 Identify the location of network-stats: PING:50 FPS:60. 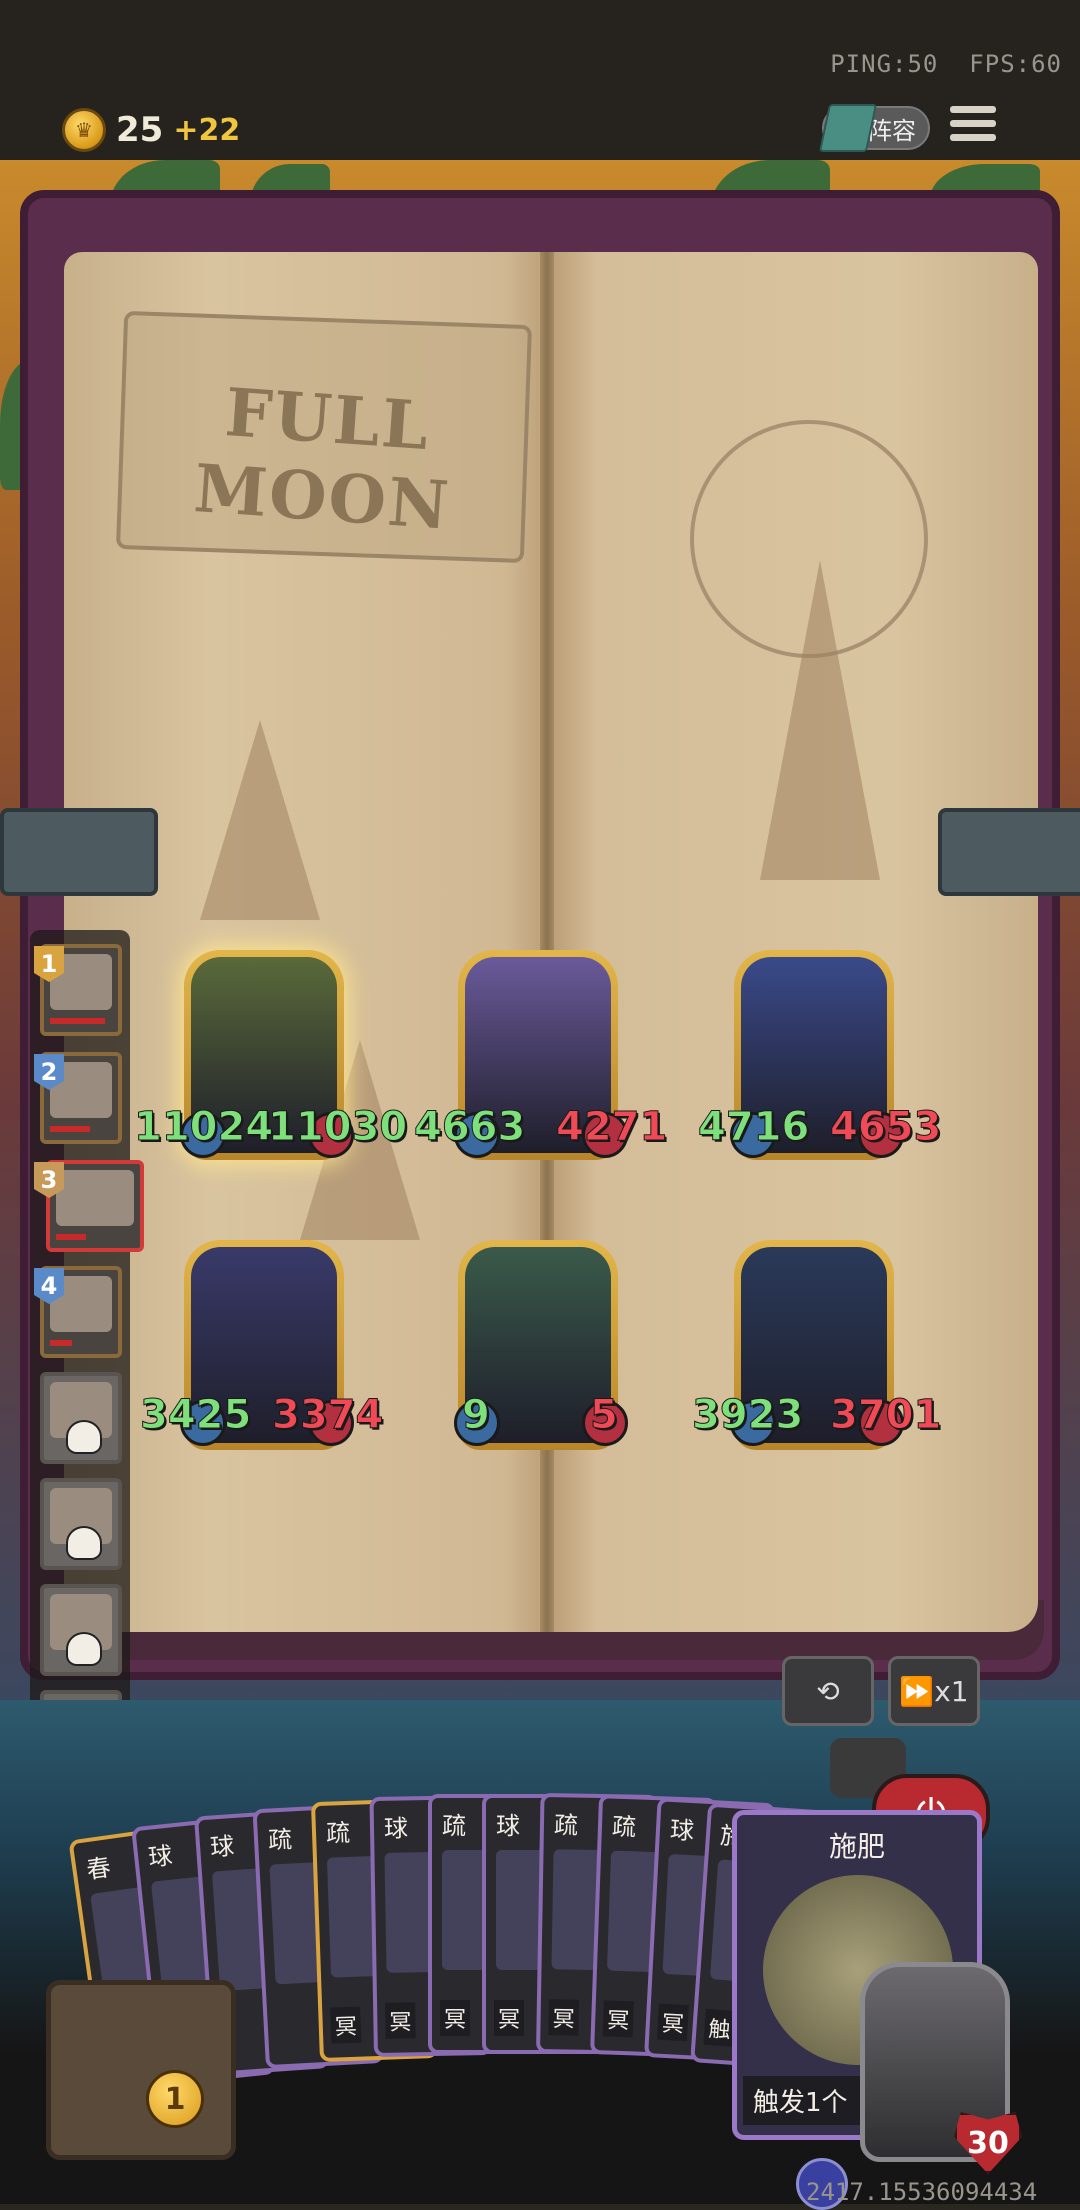
(946, 64).